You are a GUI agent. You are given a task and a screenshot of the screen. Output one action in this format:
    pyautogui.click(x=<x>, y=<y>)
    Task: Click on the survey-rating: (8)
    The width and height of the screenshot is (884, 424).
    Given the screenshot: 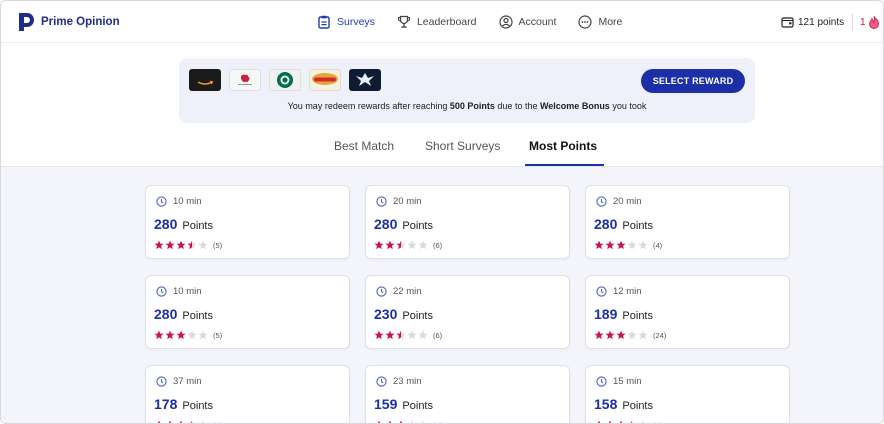 What is the action you would take?
    pyautogui.click(x=628, y=421)
    